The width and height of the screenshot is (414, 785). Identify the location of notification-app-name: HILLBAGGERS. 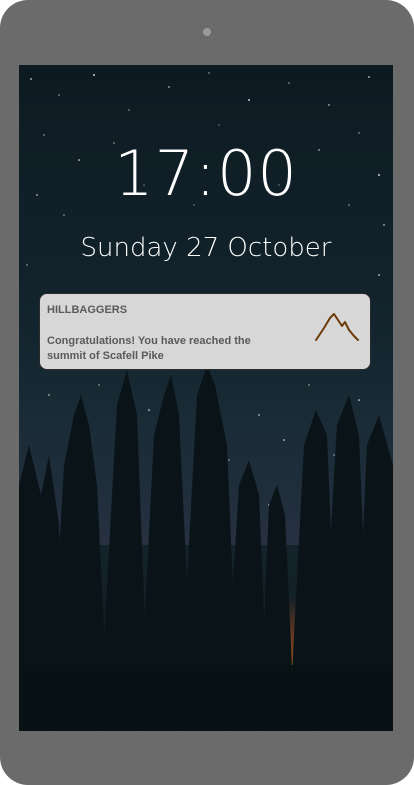
(87, 310).